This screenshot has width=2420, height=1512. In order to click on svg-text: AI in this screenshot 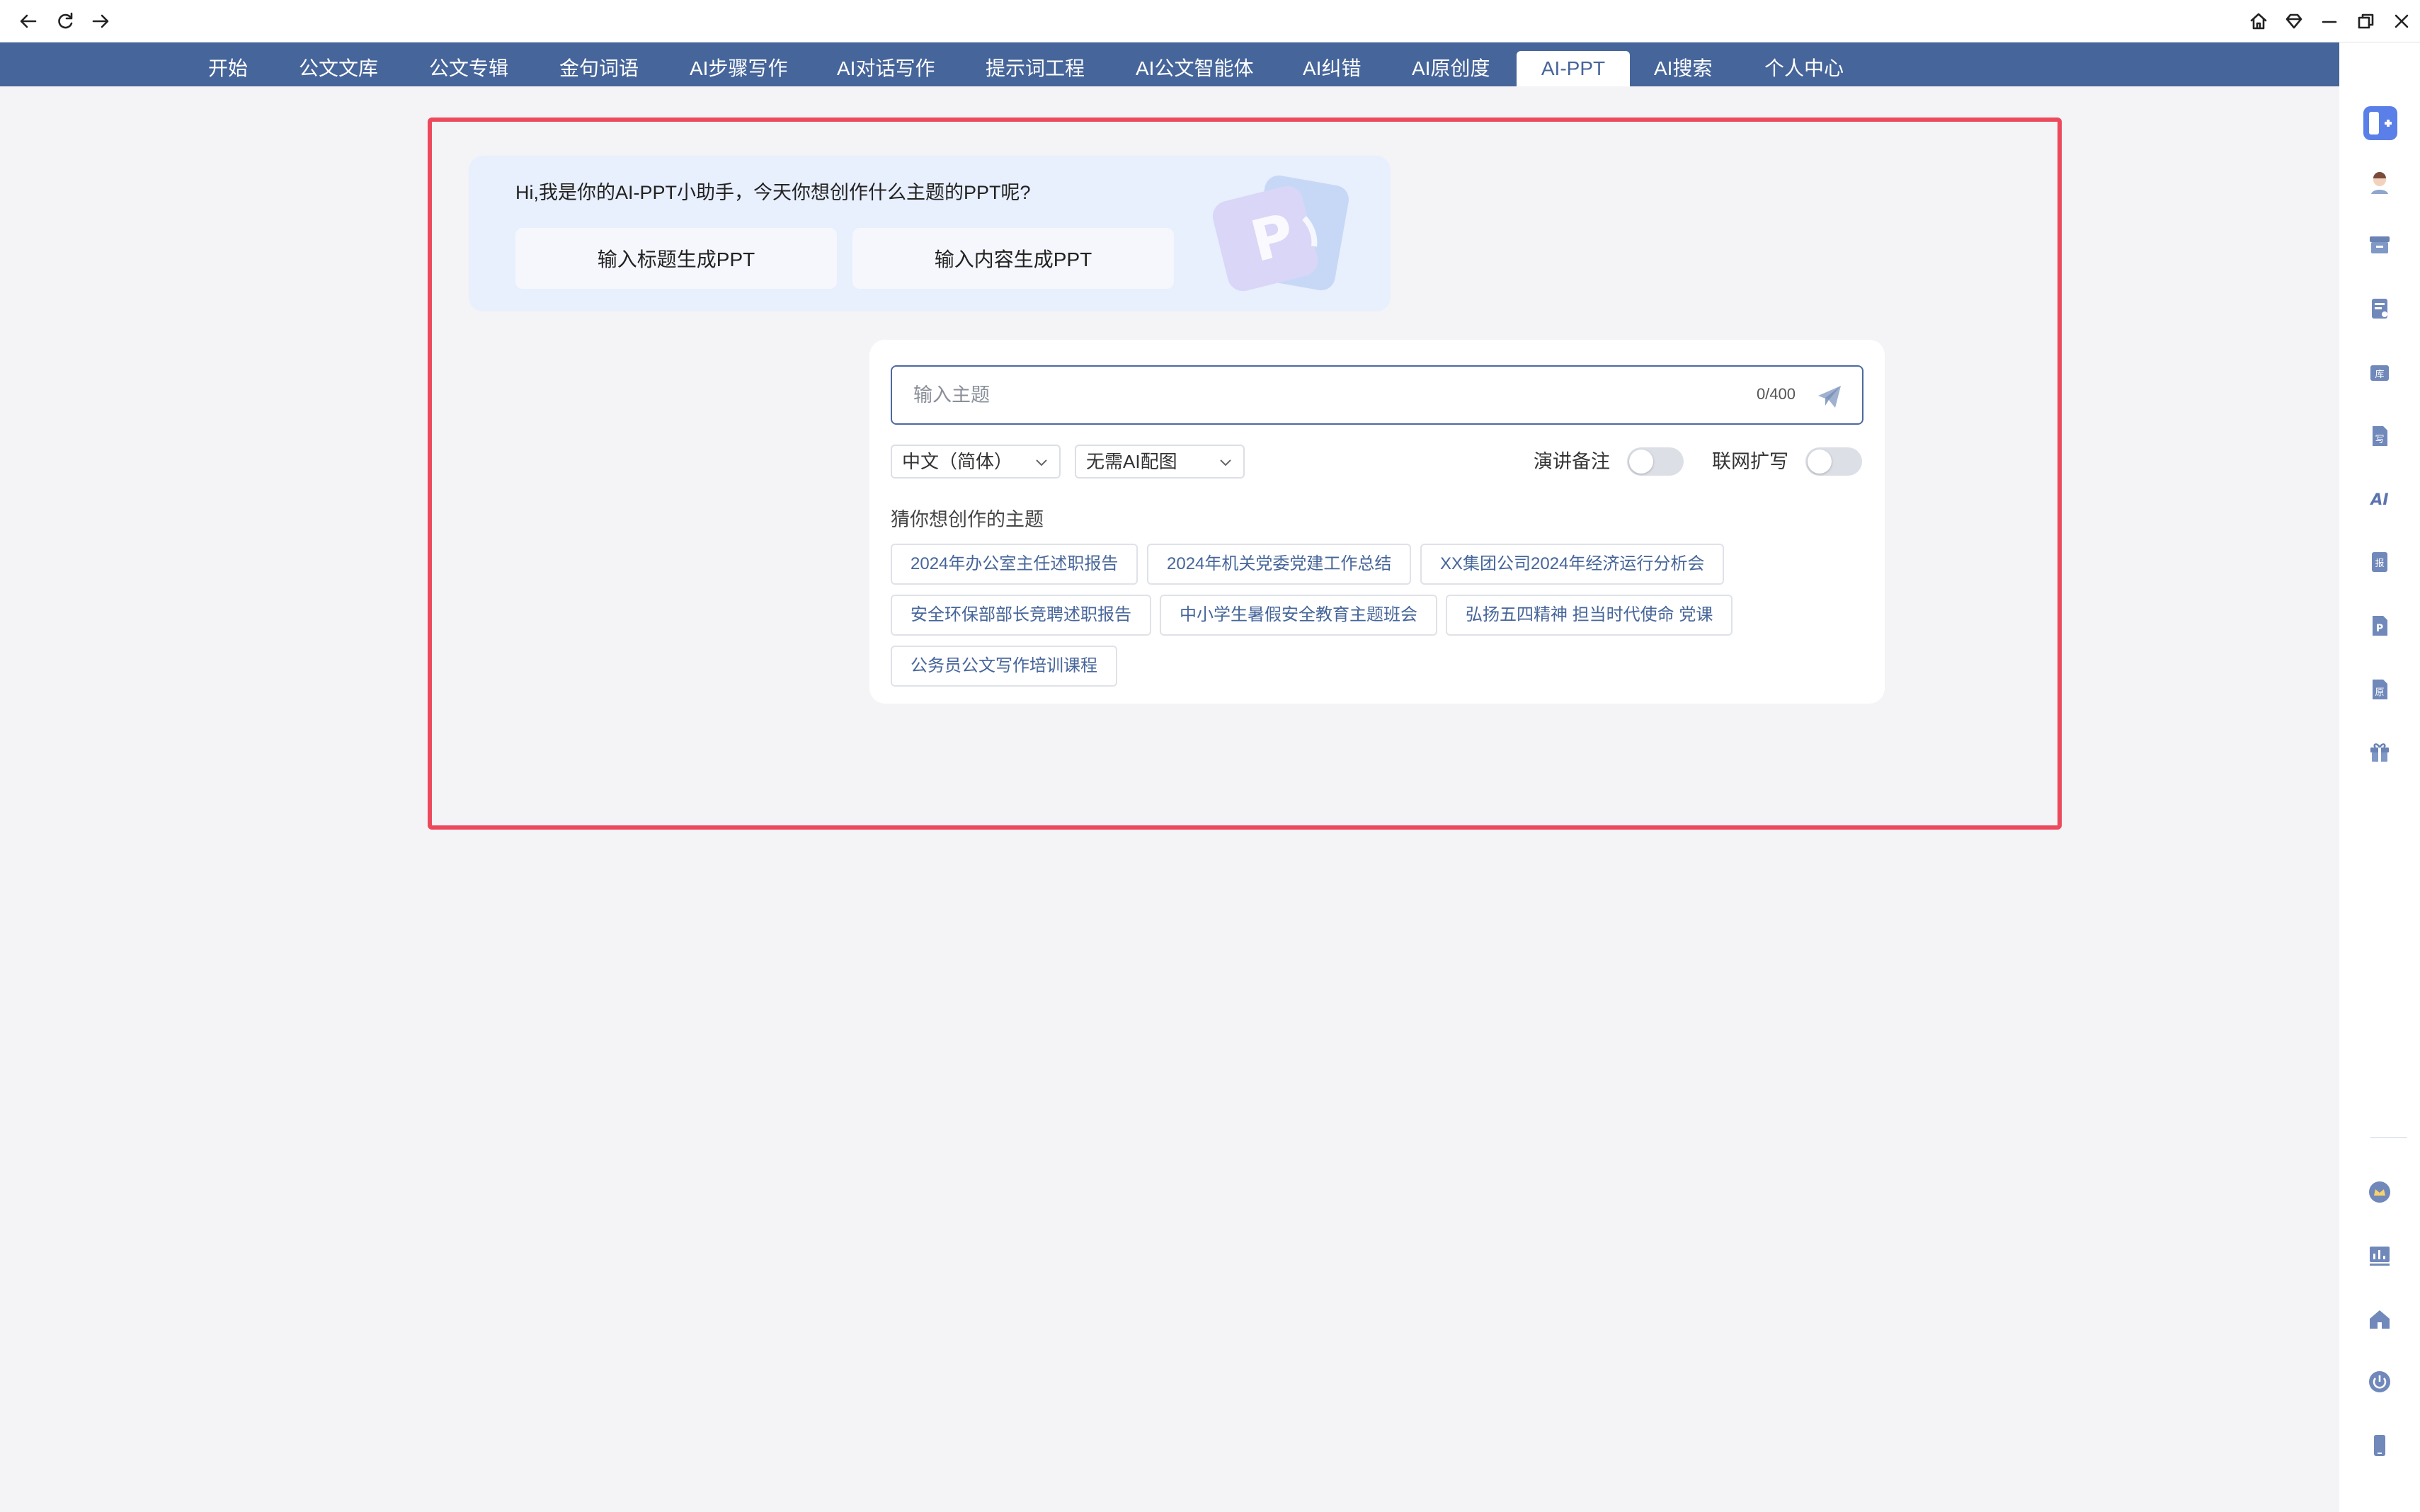, I will do `click(2378, 500)`.